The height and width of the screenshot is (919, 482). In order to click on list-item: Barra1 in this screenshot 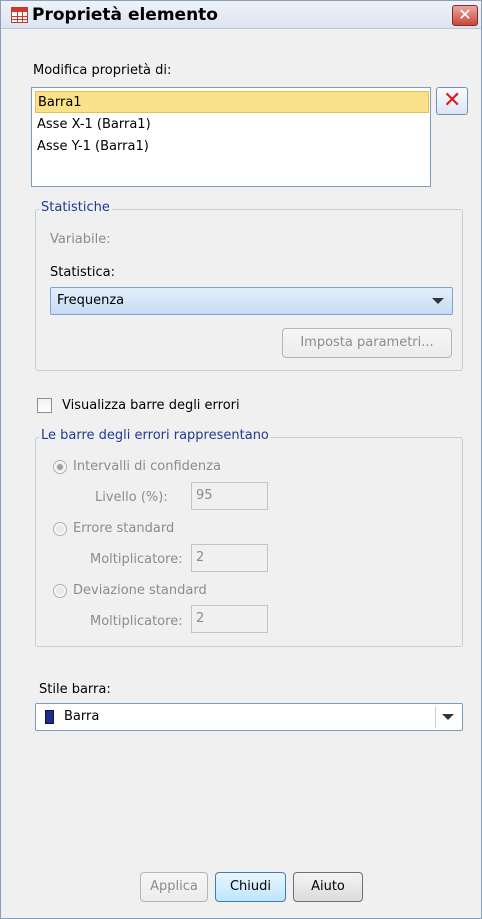, I will do `click(232, 102)`.